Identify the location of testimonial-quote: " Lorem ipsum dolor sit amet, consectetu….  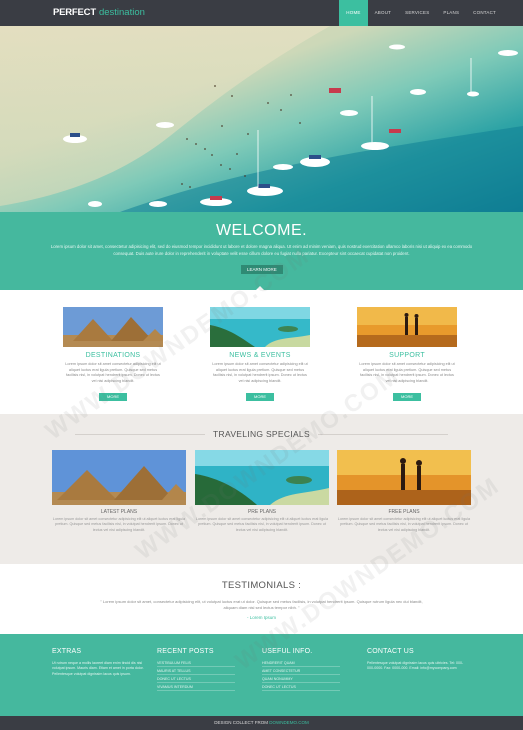
(261, 604).